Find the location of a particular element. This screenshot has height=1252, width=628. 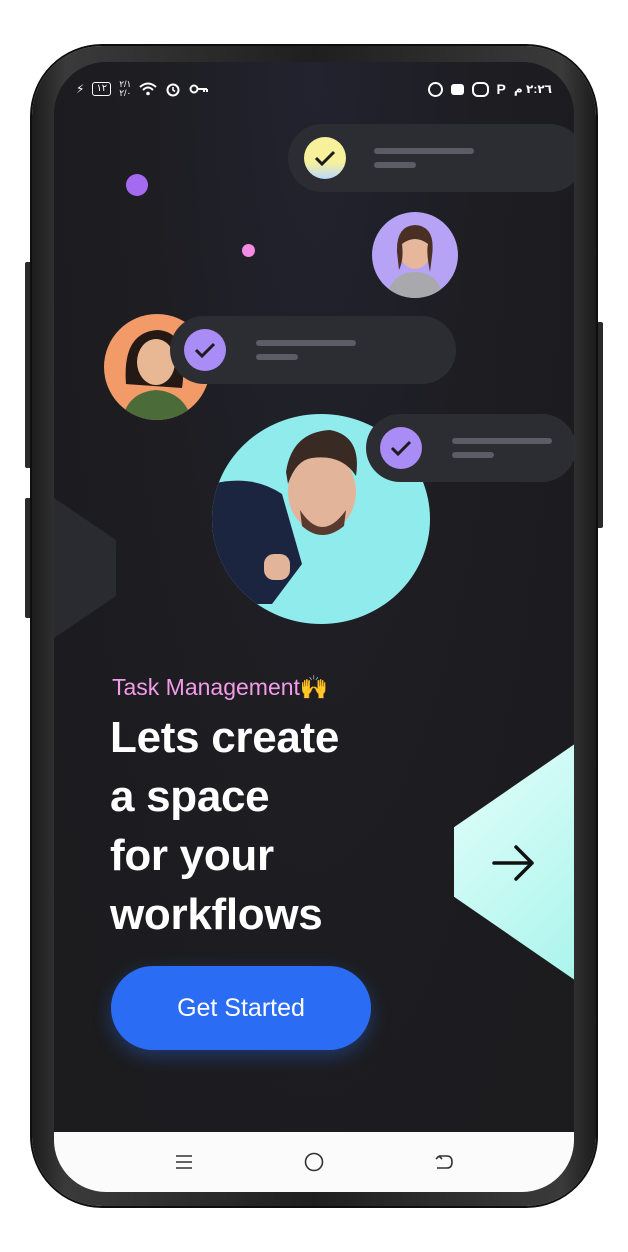

task-card-top is located at coordinates (431, 158).